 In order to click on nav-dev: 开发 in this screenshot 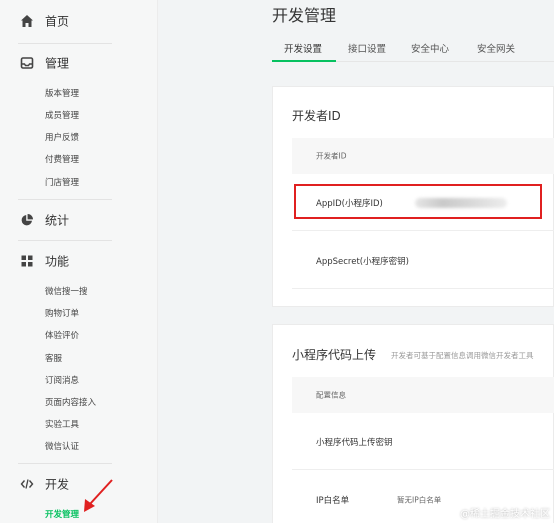, I will do `click(79, 484)`.